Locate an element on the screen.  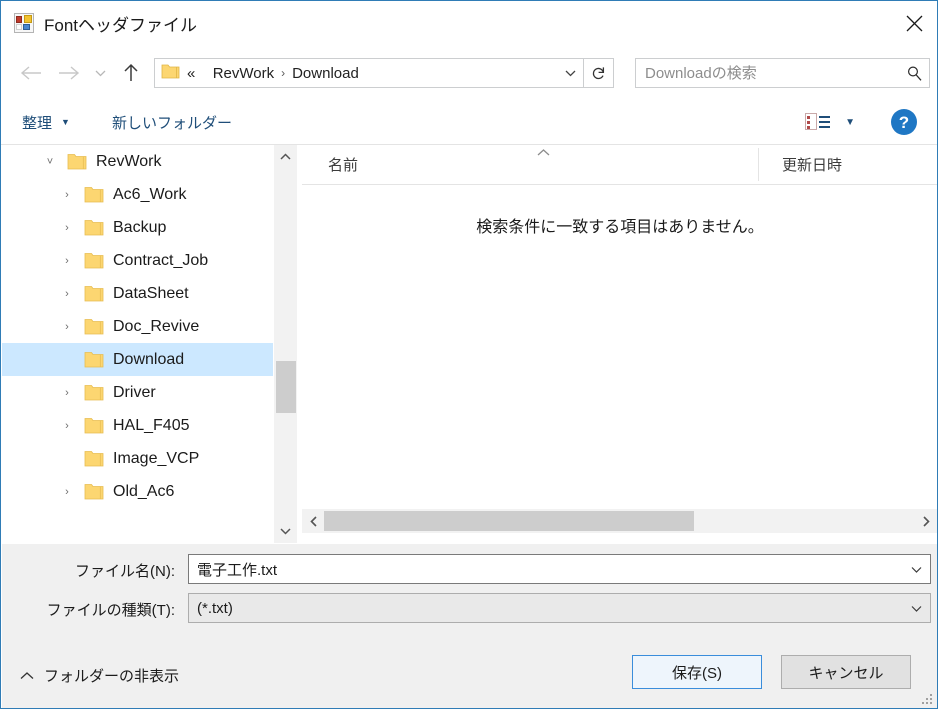
tree-item-old-ac6: › Old_Ac6 is located at coordinates (137, 491).